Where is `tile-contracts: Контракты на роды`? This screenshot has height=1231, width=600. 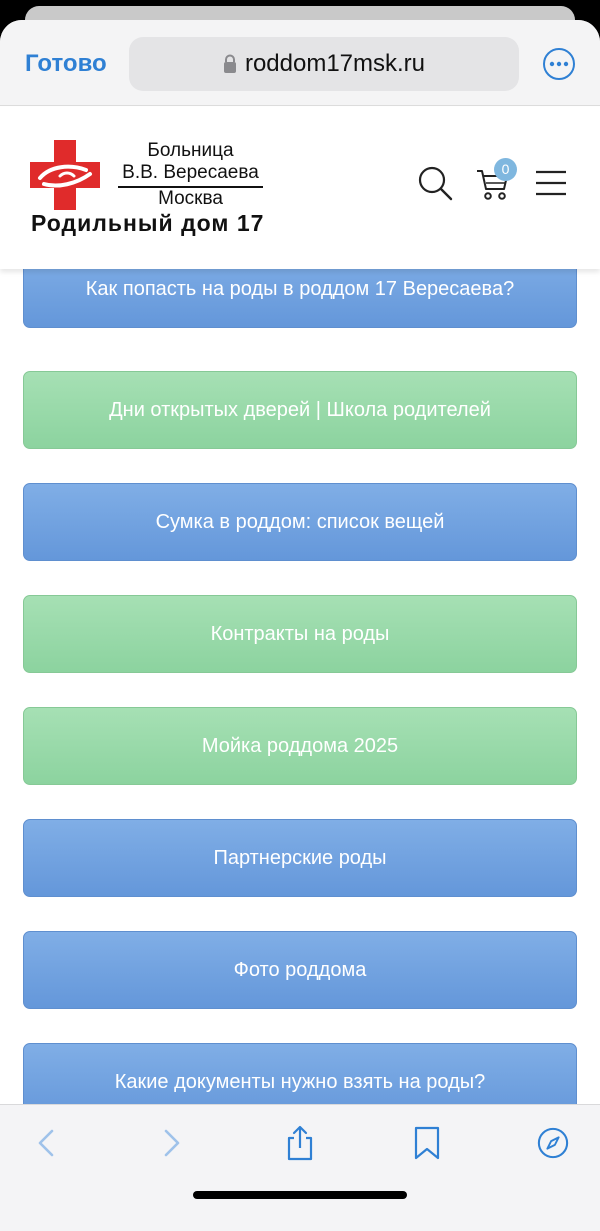 tile-contracts: Контракты на роды is located at coordinates (300, 634).